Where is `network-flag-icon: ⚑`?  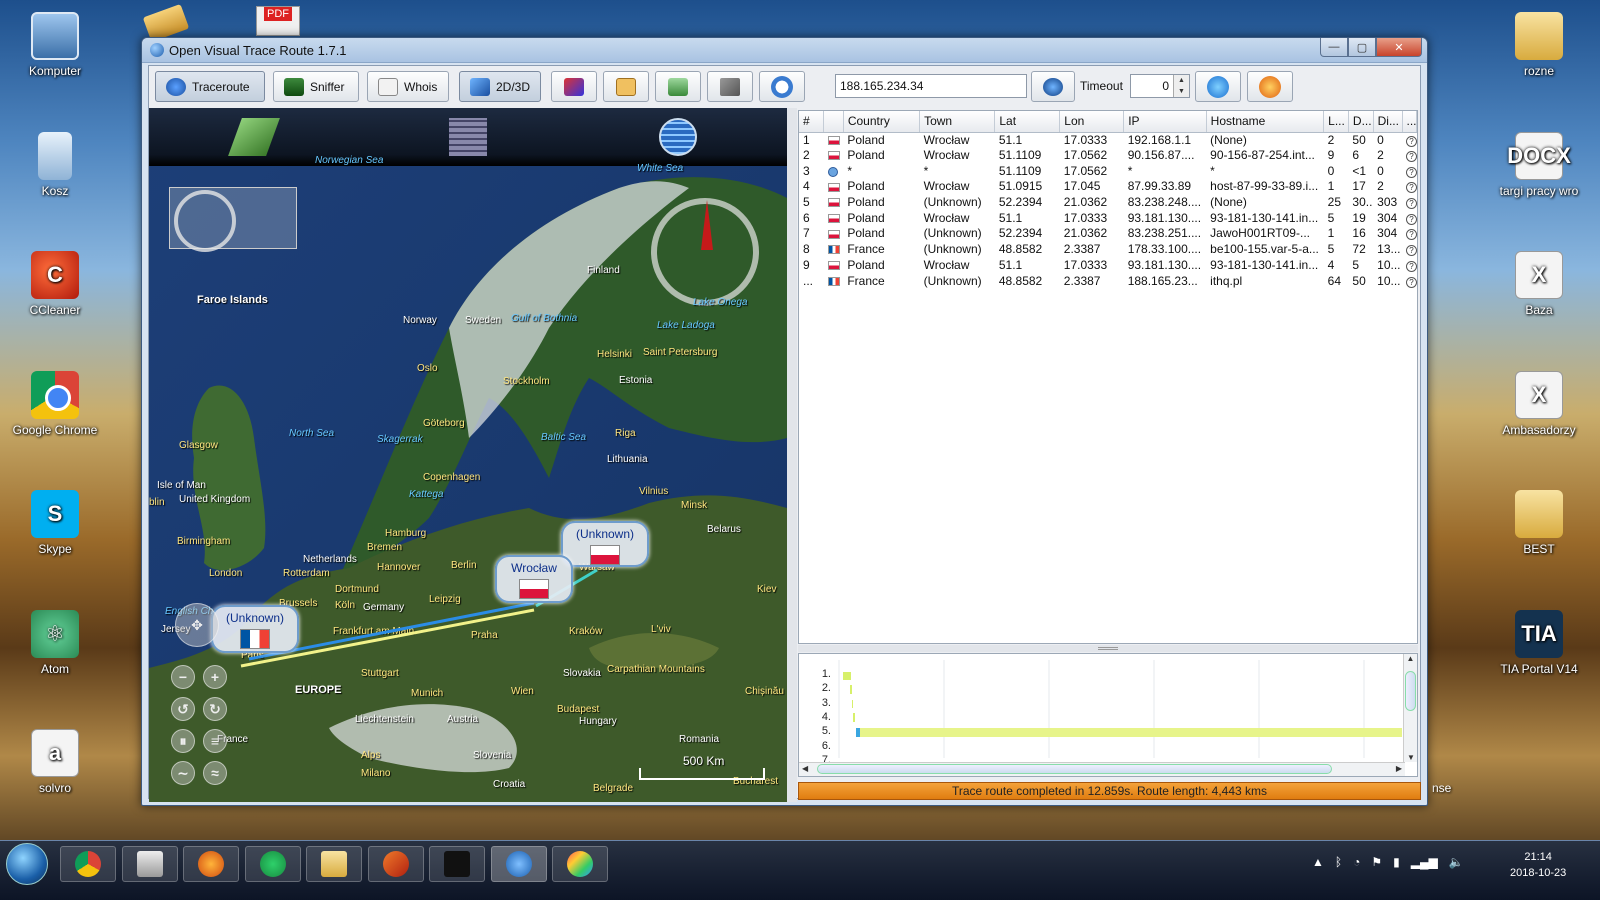
network-flag-icon: ⚑ is located at coordinates (1376, 862).